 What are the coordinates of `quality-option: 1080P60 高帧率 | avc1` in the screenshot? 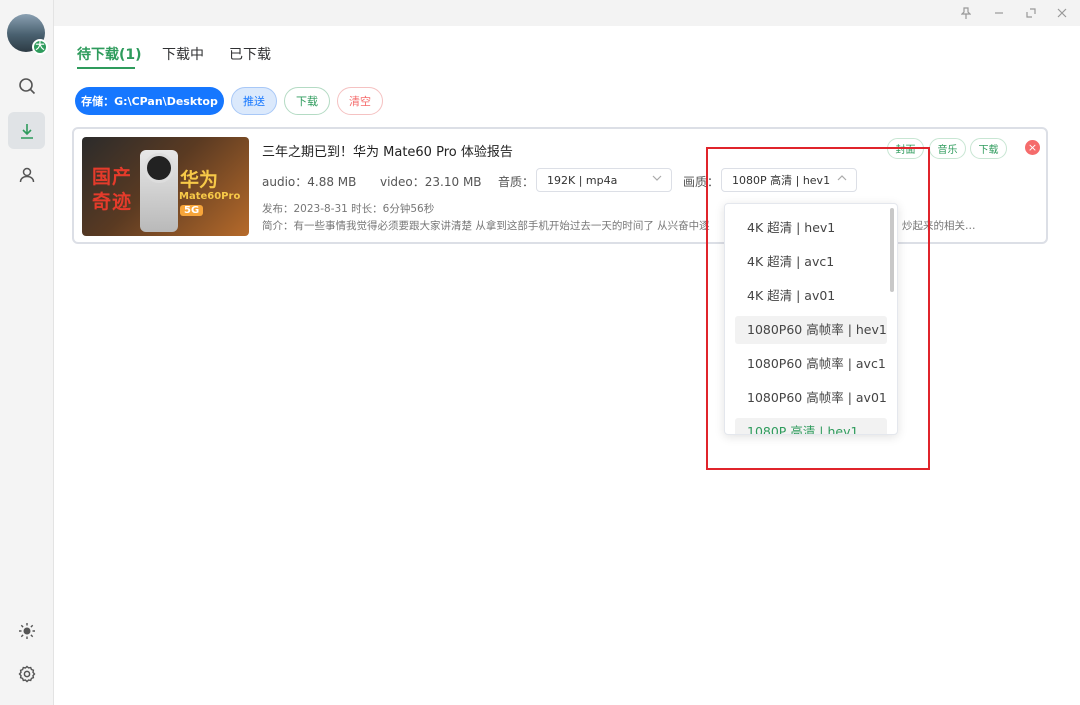 It's located at (811, 364).